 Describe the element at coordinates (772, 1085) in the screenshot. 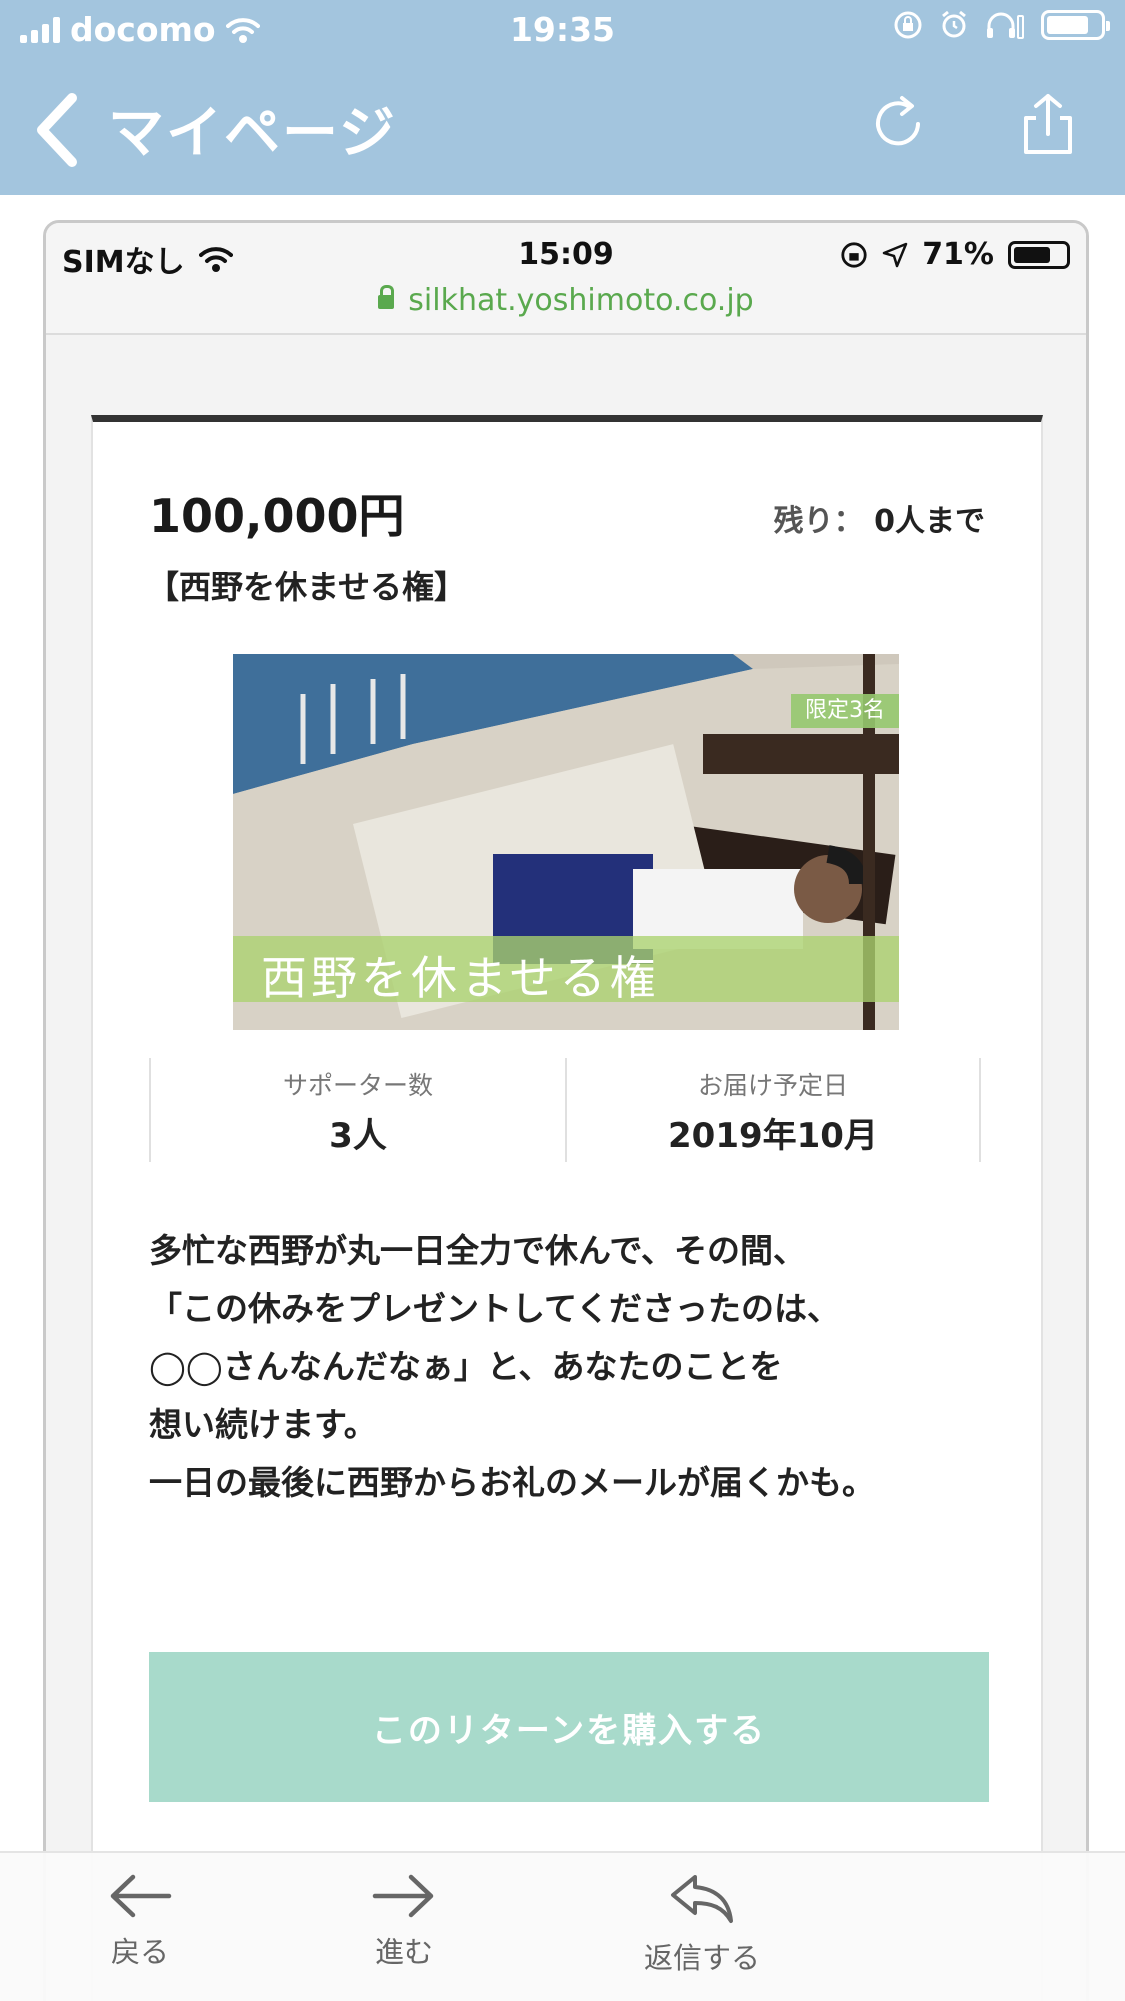

I see `stat-label: お届け予定日` at that location.